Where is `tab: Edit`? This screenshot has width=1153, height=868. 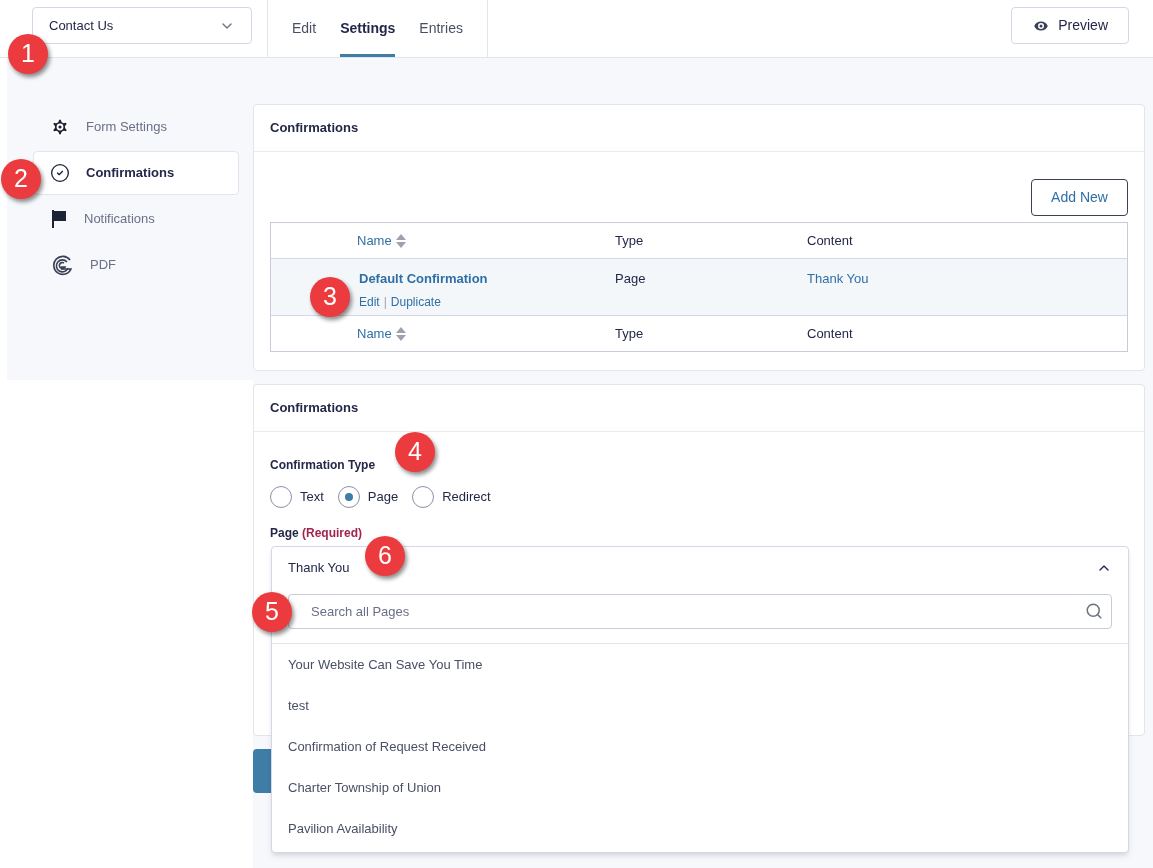
tab: Edit is located at coordinates (304, 28).